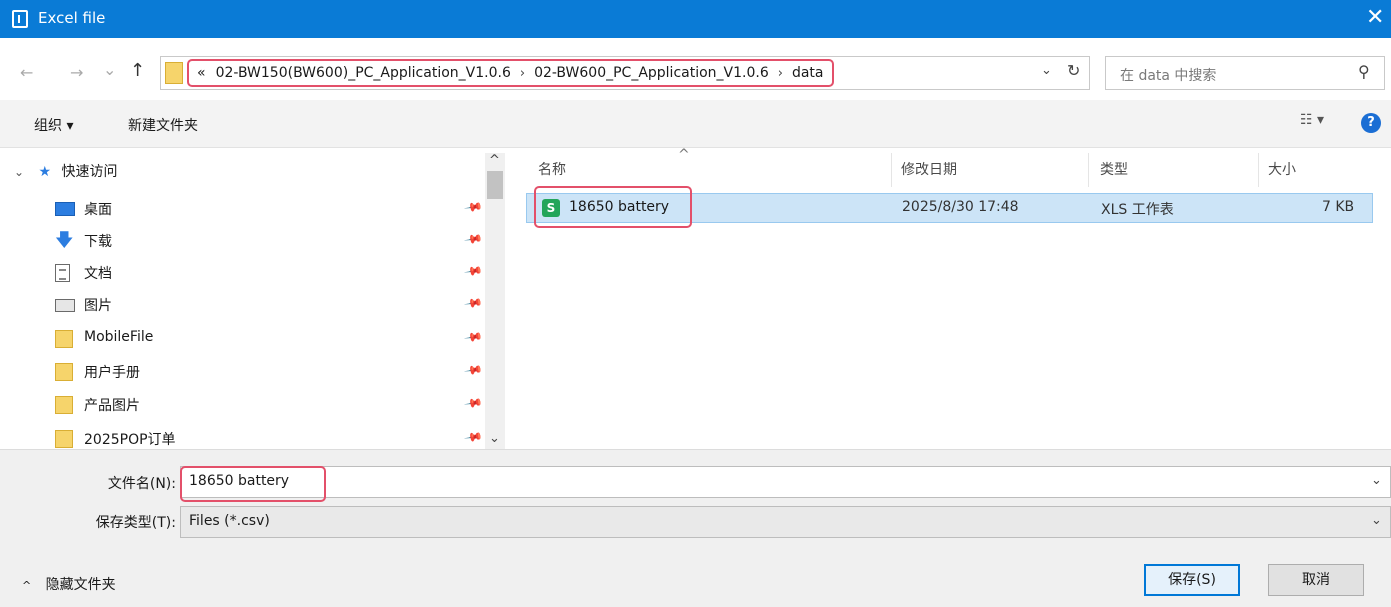 The height and width of the screenshot is (607, 1391). I want to click on title-bar: Excel file ✕, so click(695, 19).